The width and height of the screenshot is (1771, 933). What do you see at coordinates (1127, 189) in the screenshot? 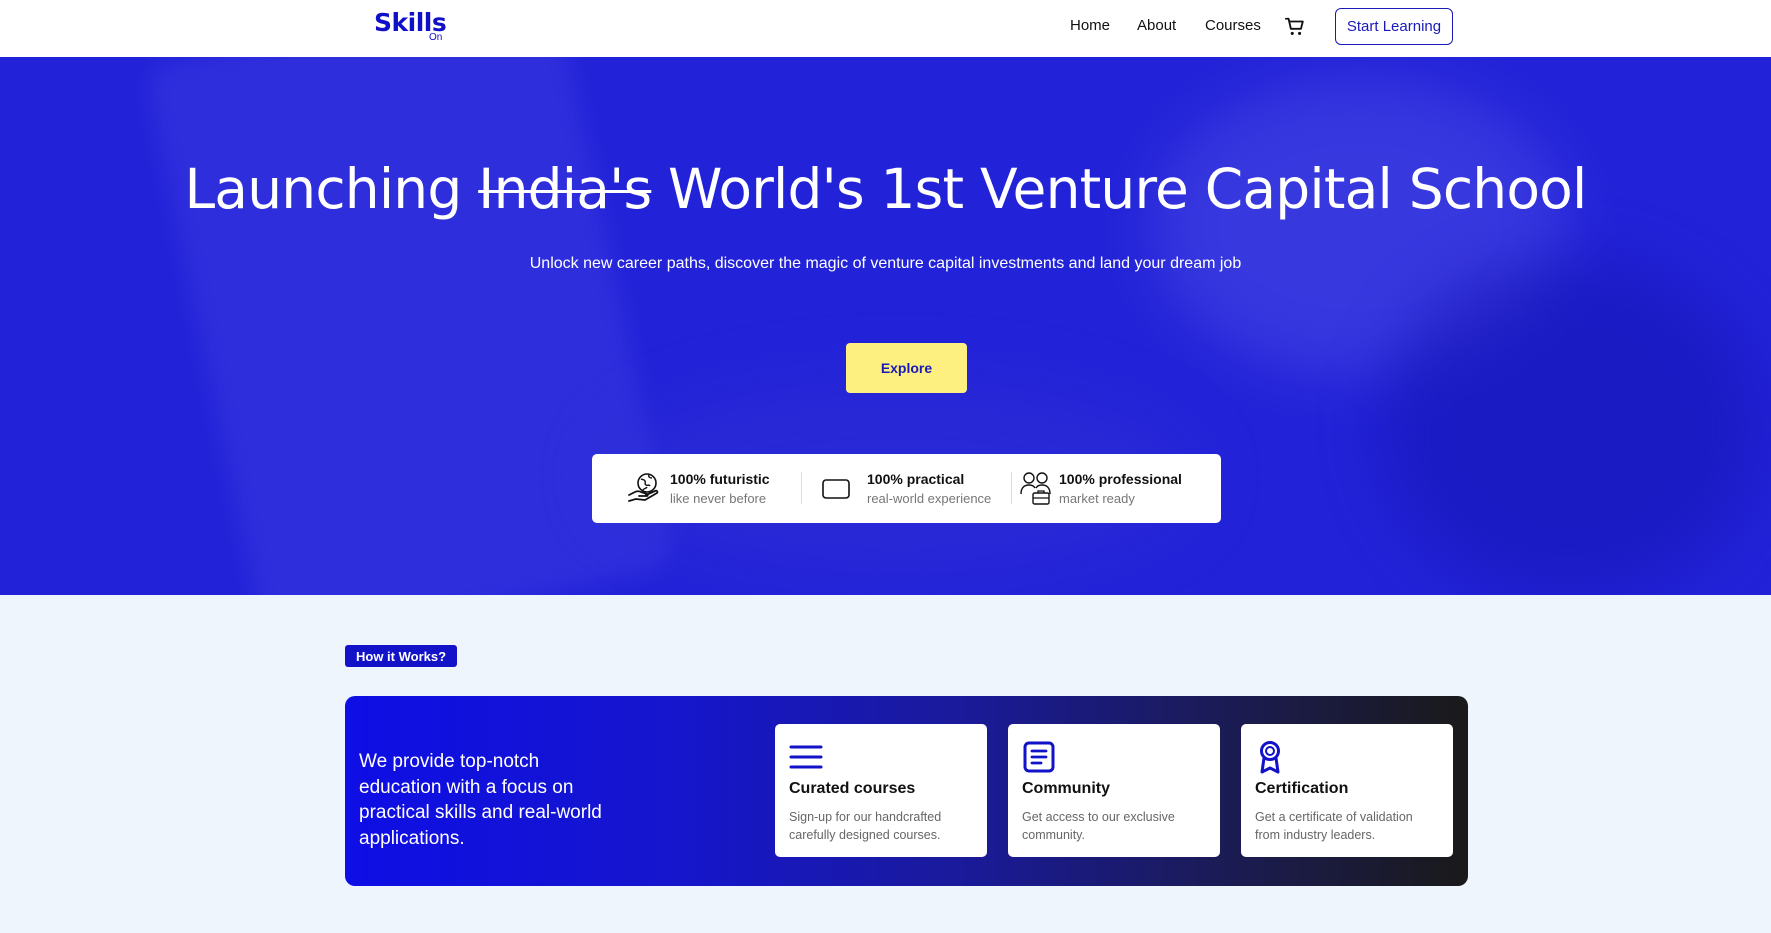
I see `hero-title-post: World's 1st Venture Capital School` at bounding box center [1127, 189].